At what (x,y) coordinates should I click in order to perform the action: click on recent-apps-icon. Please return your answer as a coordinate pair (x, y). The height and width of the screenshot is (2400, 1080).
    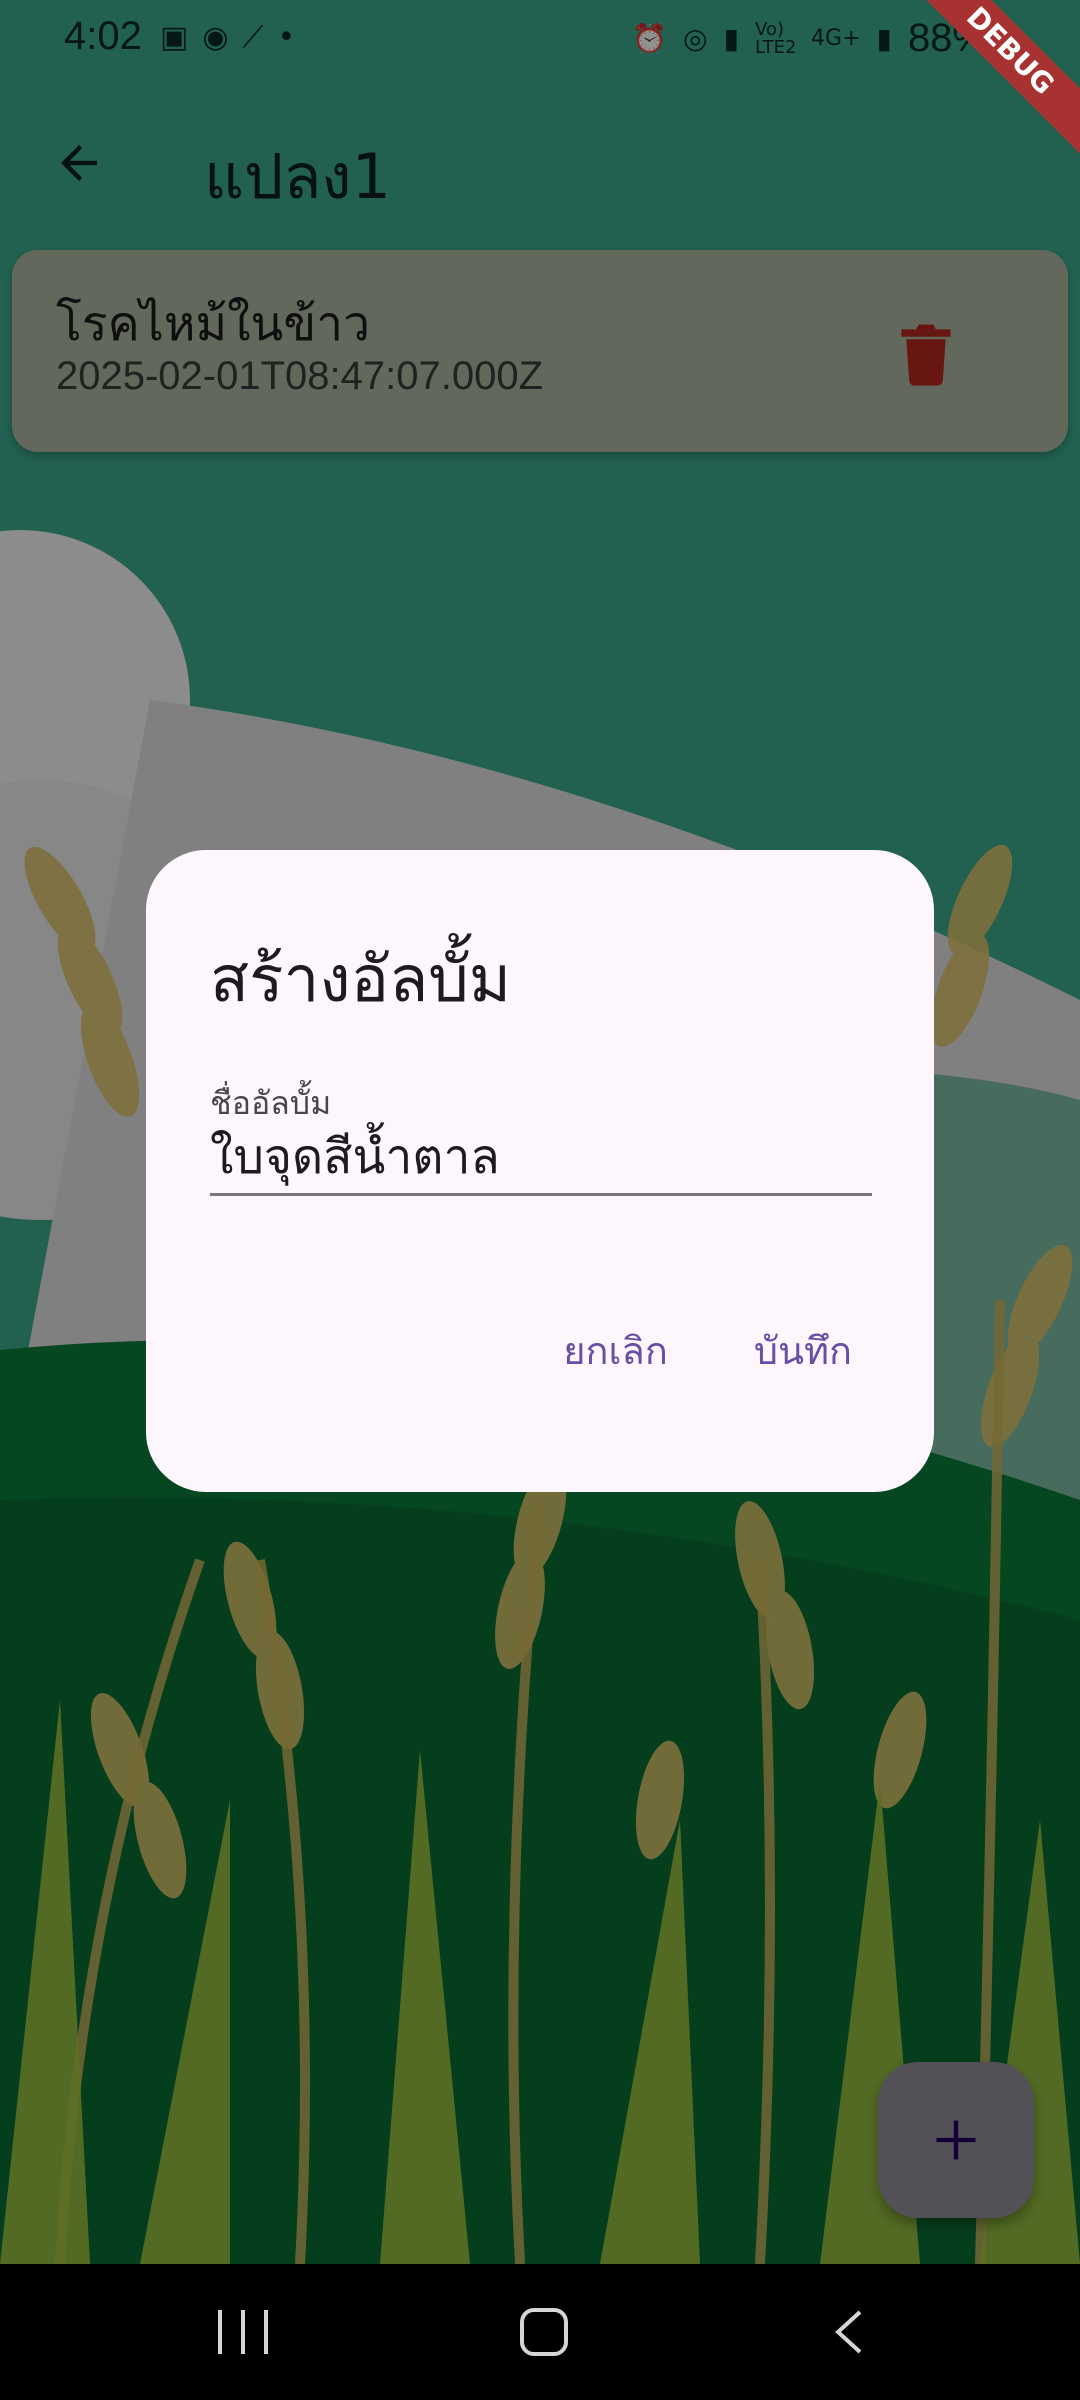
    Looking at the image, I should click on (220, 2332).